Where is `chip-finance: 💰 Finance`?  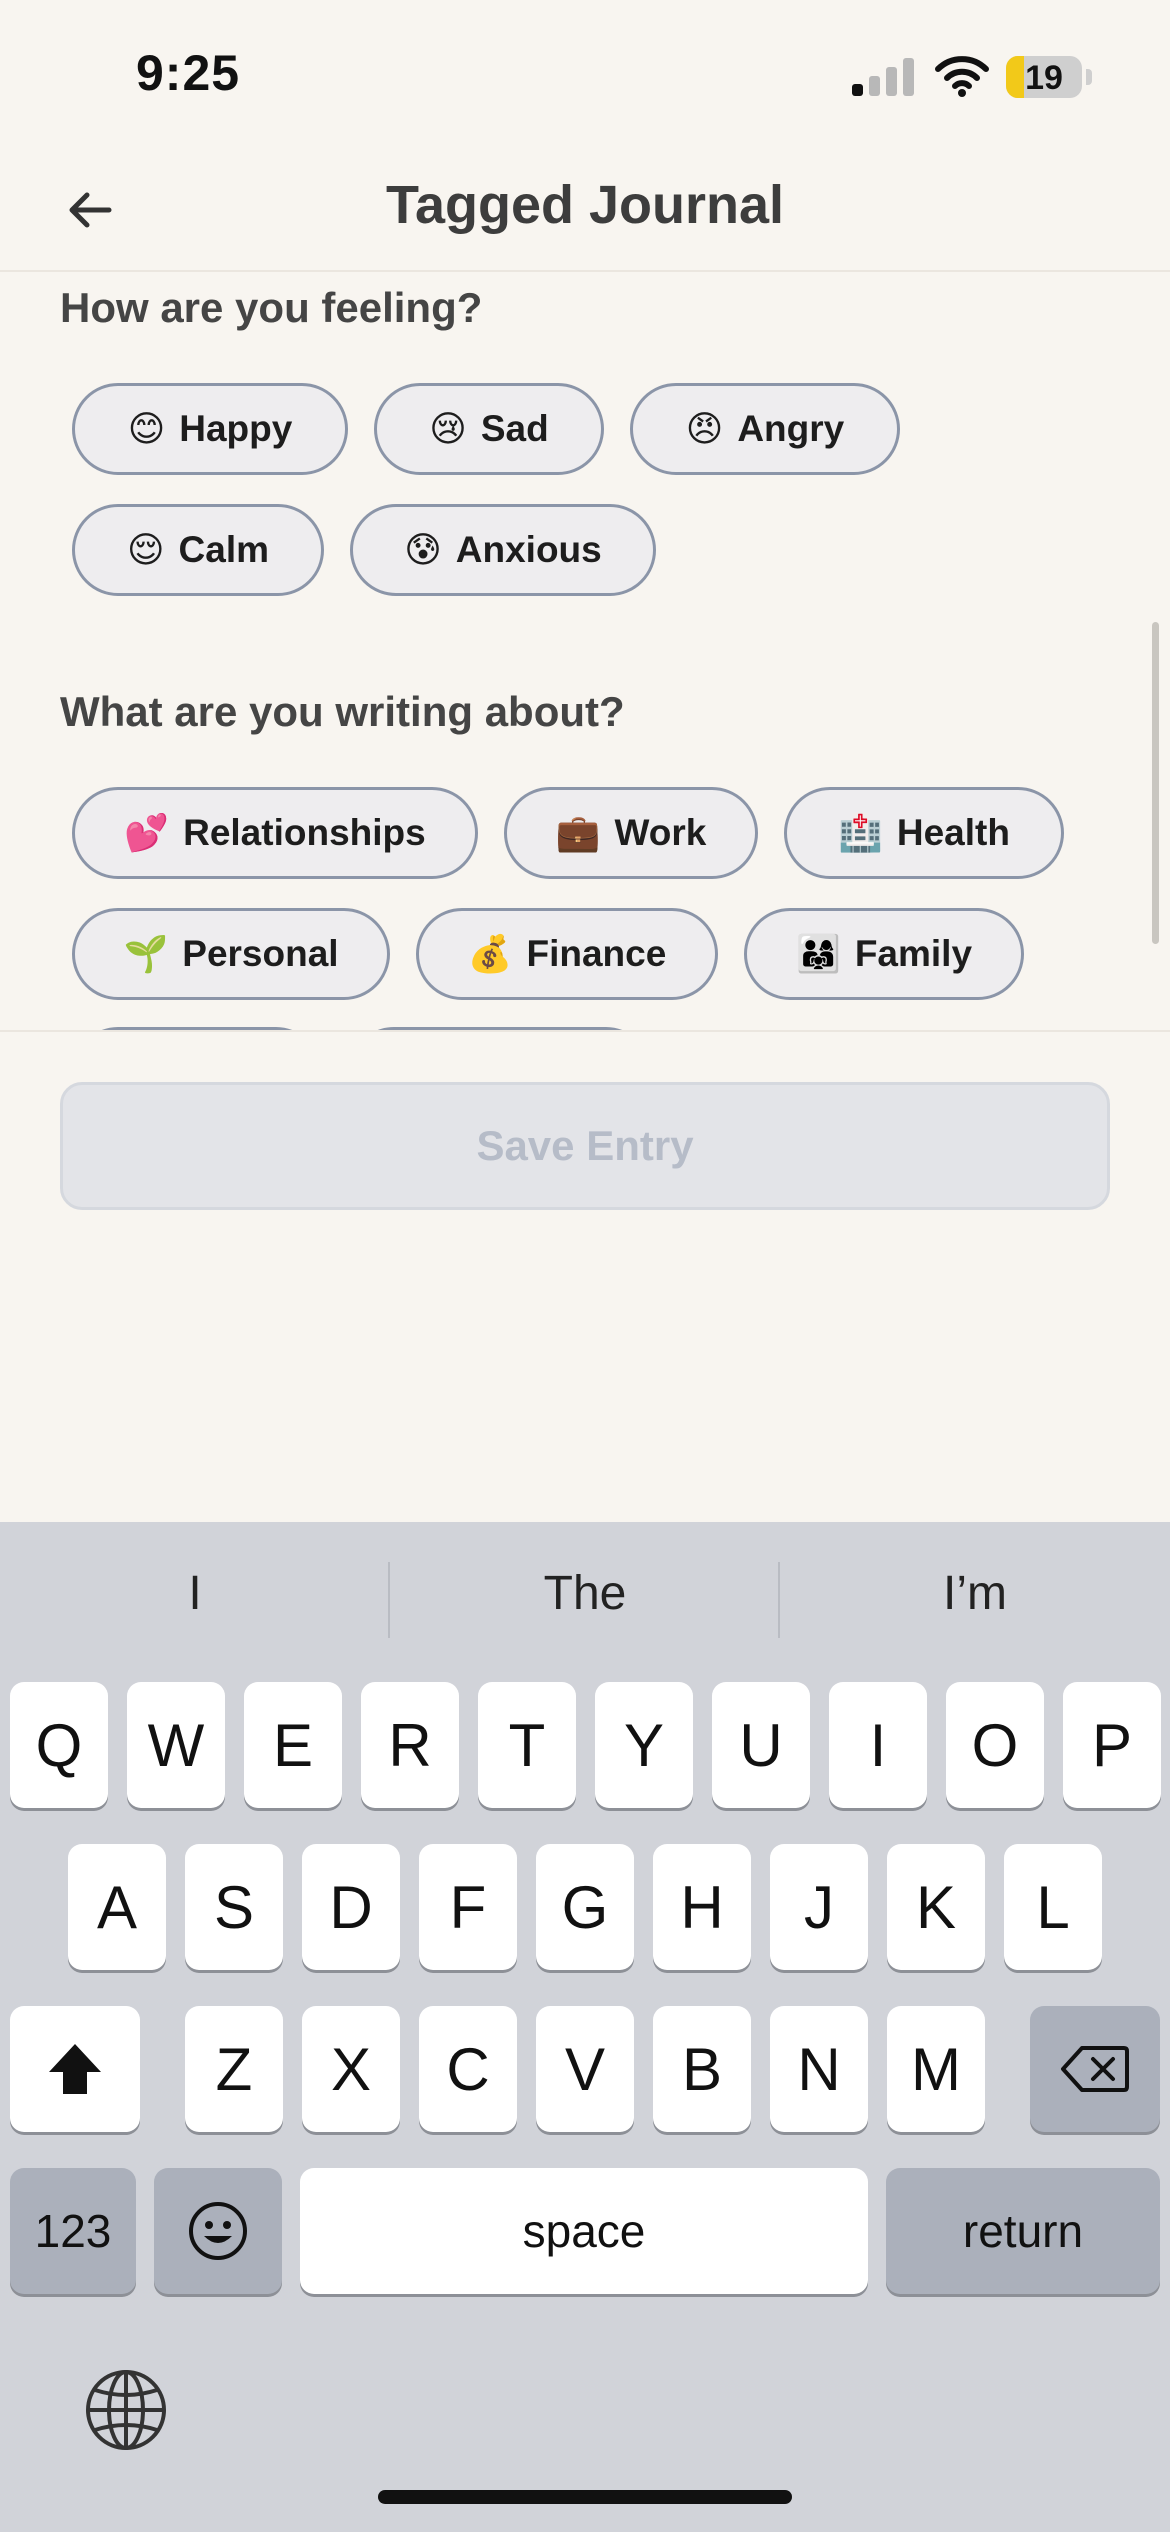 chip-finance: 💰 Finance is located at coordinates (567, 954).